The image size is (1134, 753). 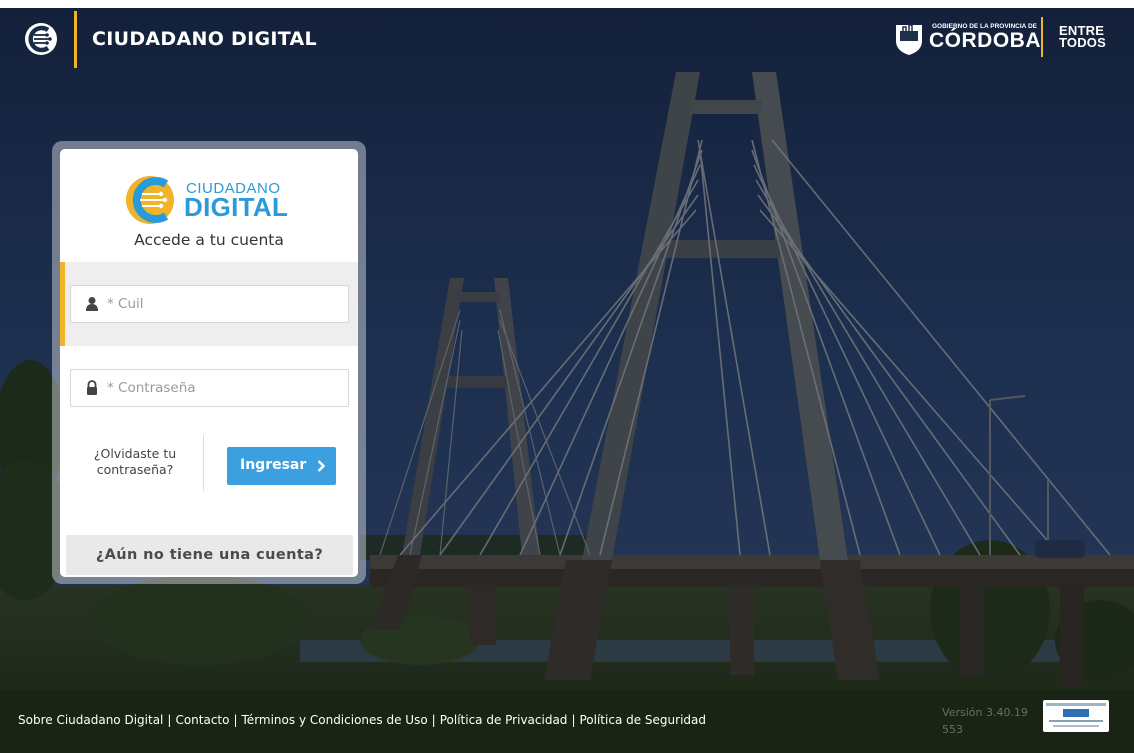 I want to click on lock-icon, so click(x=92, y=387).